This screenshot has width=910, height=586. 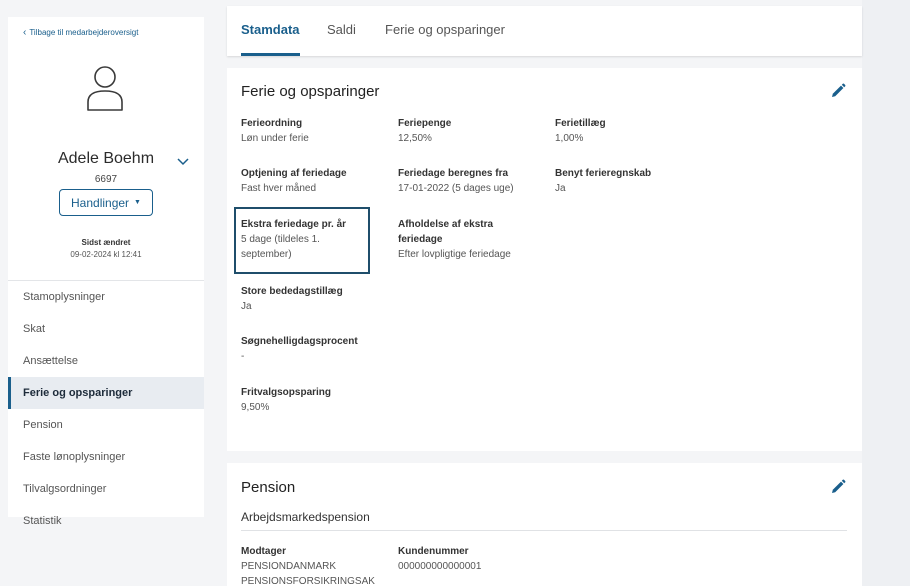 I want to click on field-label: Benyt ferieregnskab, so click(x=603, y=173).